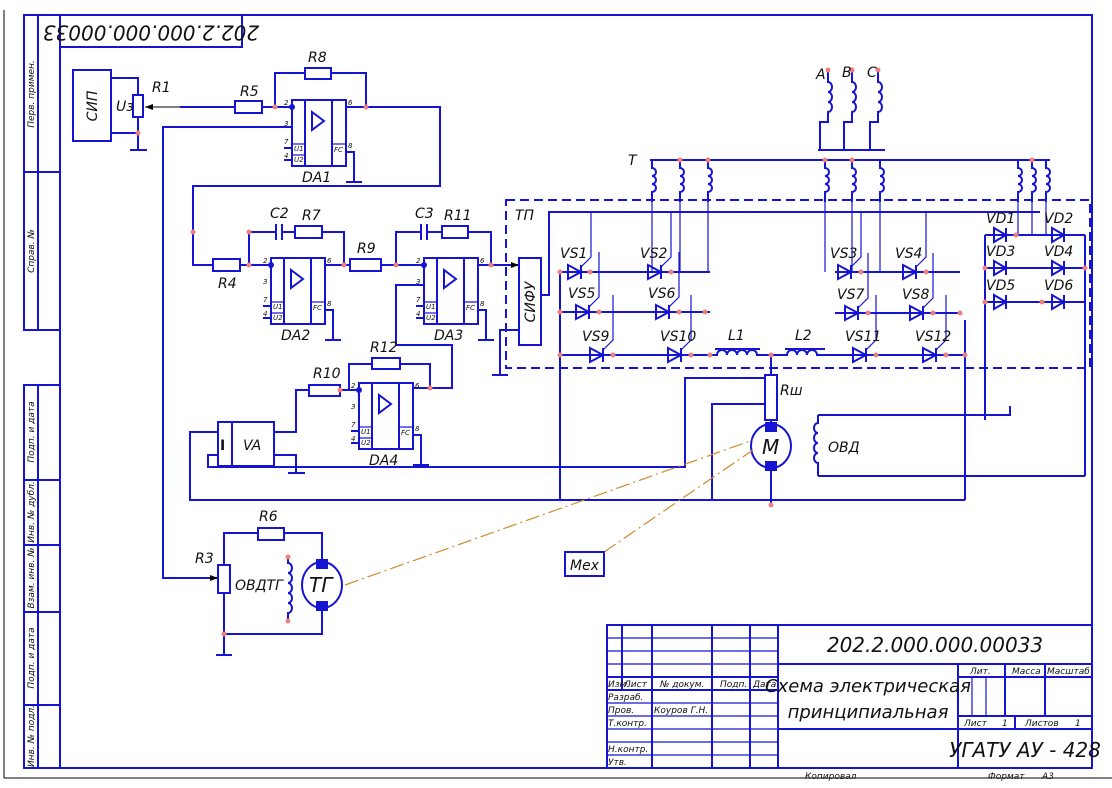  Describe the element at coordinates (868, 712) in the screenshot. I see `document-title: принципиальная` at that location.